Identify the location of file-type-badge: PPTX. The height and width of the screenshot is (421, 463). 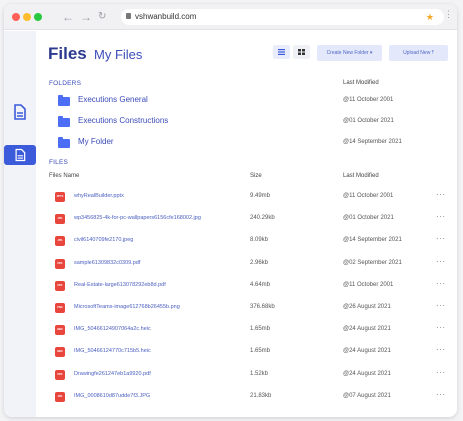
(60, 197).